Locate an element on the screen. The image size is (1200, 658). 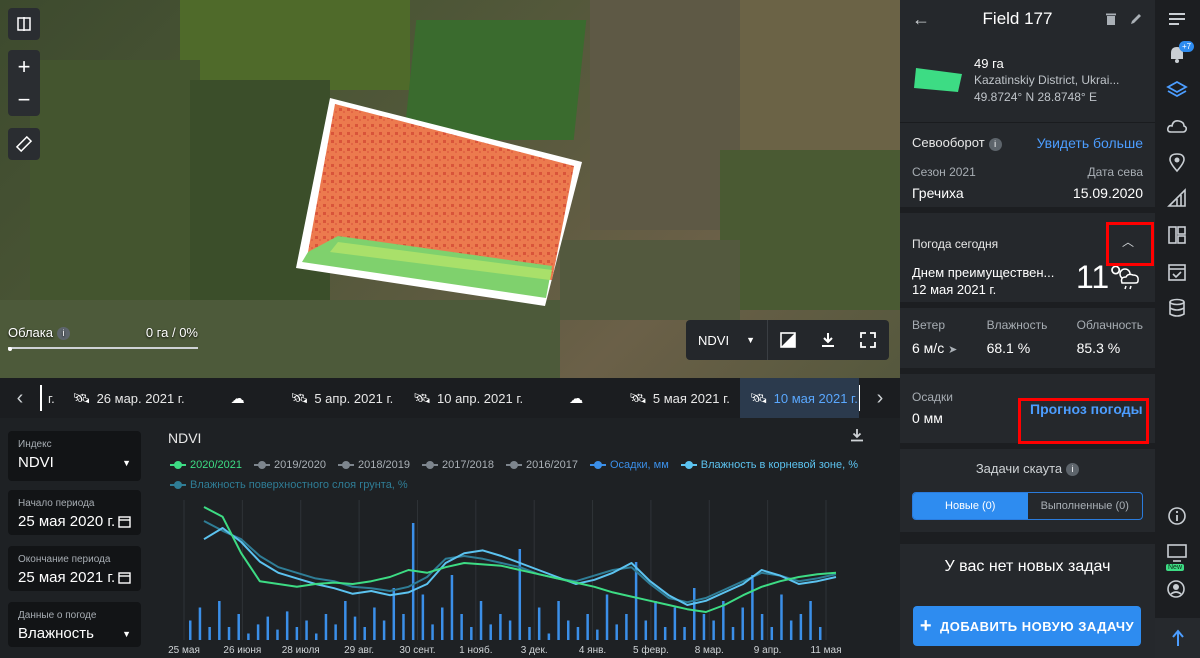
field-title: Field 177 is located at coordinates (1017, 18).